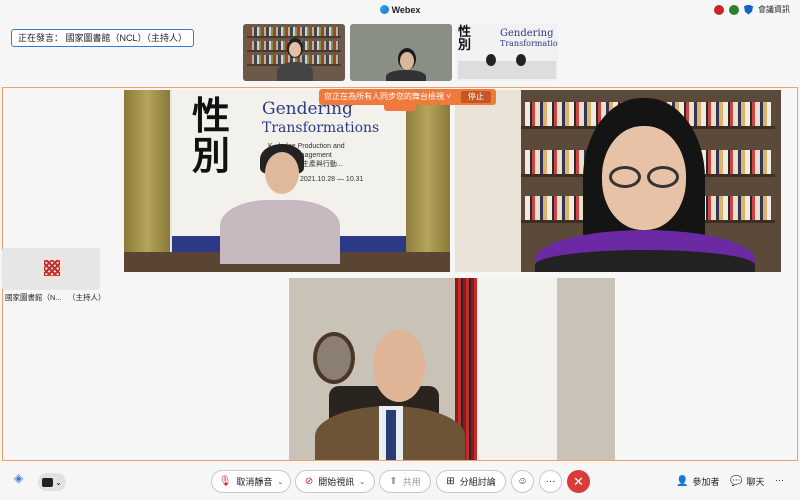 Image resolution: width=800 pixels, height=500 pixels. Describe the element at coordinates (309, 481) in the screenshot. I see `video-off-icon: ⊘` at that location.